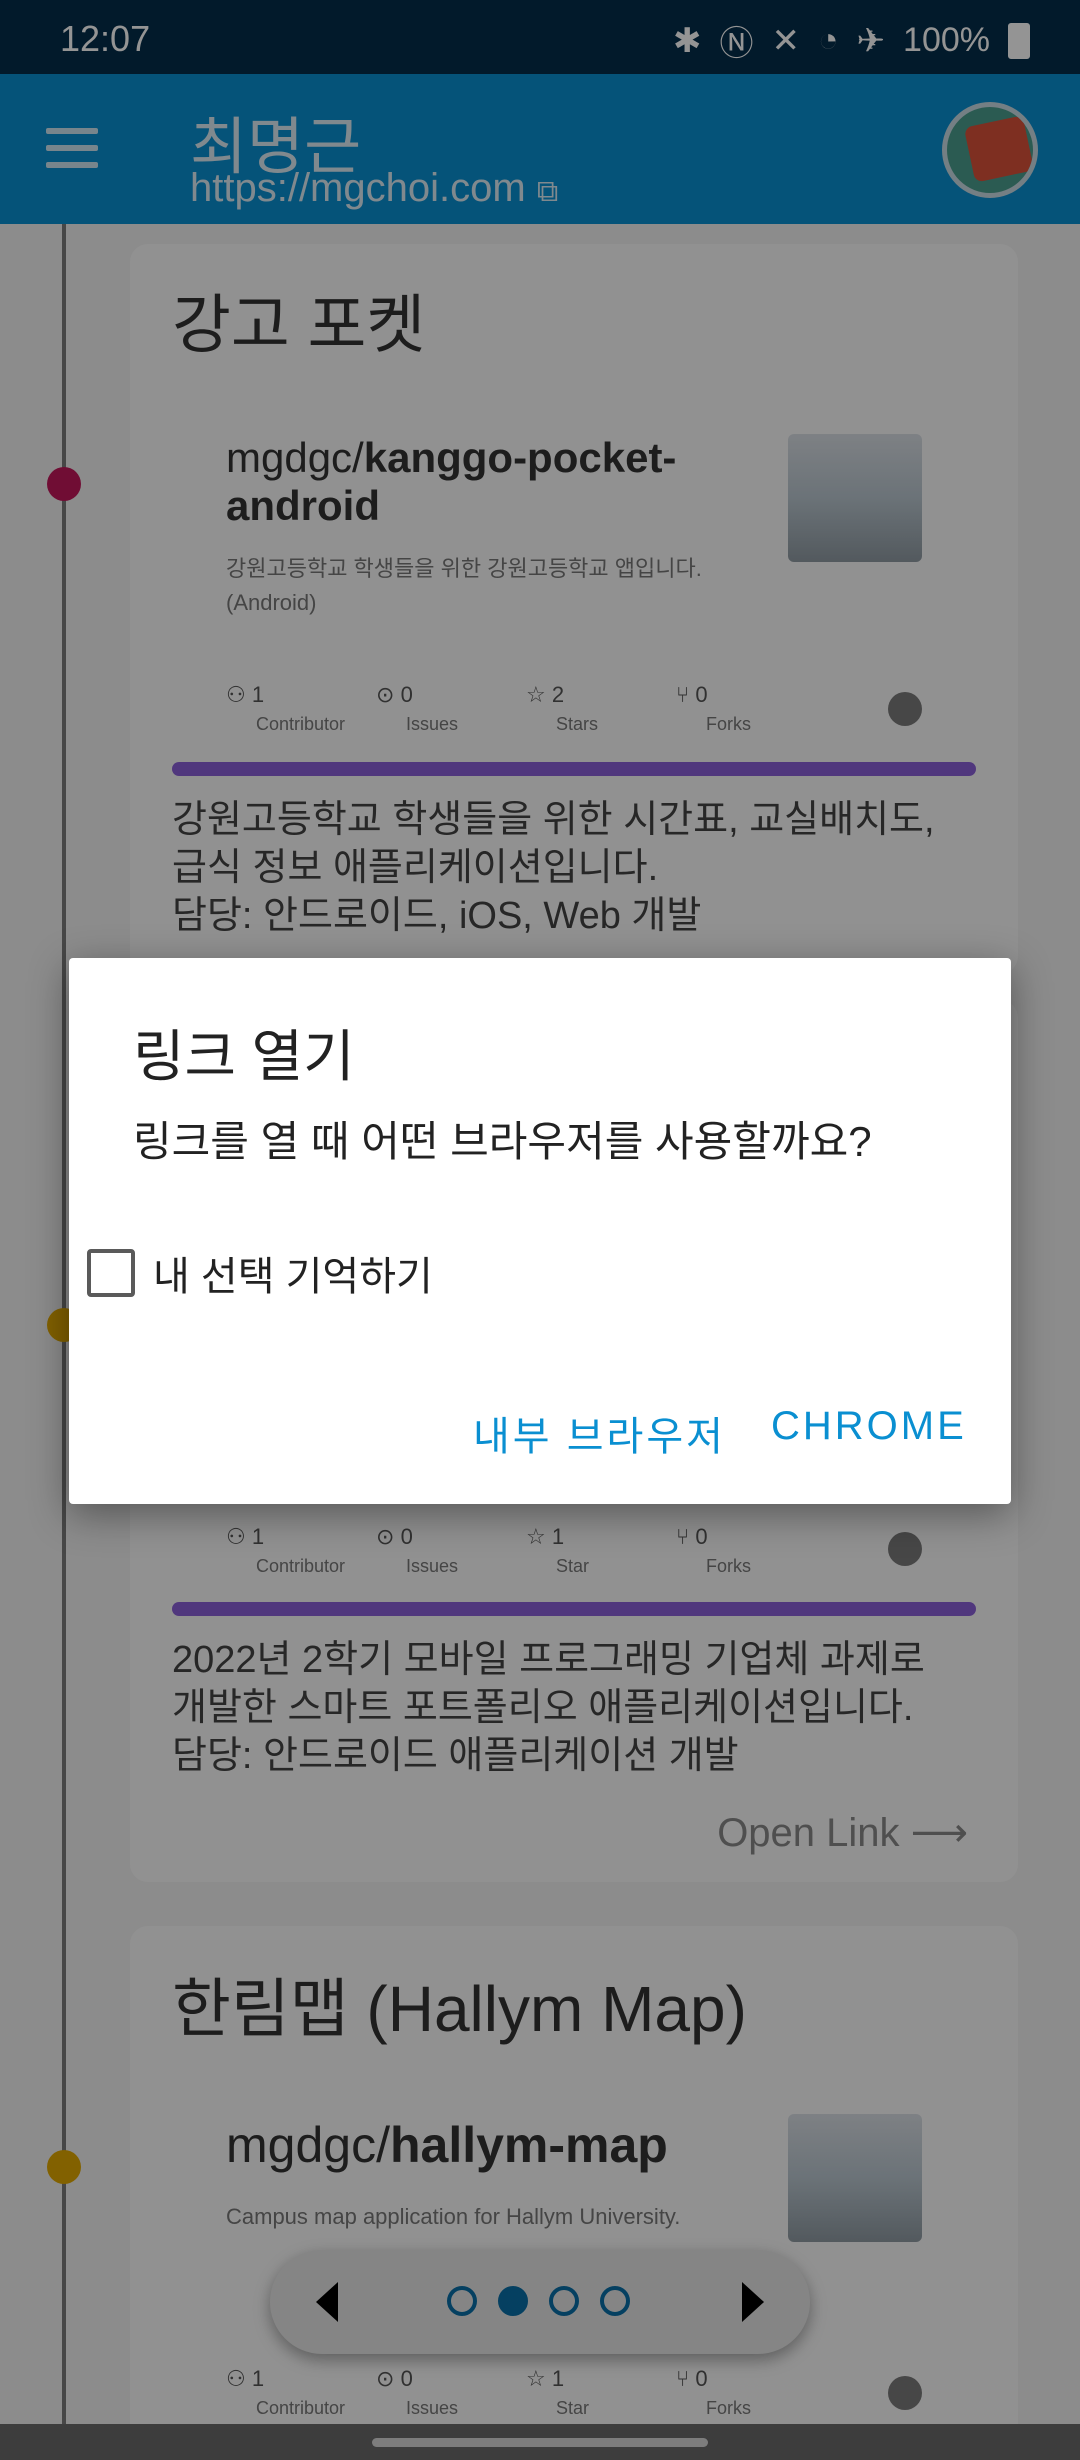 This screenshot has height=2460, width=1080. What do you see at coordinates (502, 1141) in the screenshot?
I see `dialog-message: 링크를 열 때 어떤 브라우저를 사용할까요?` at bounding box center [502, 1141].